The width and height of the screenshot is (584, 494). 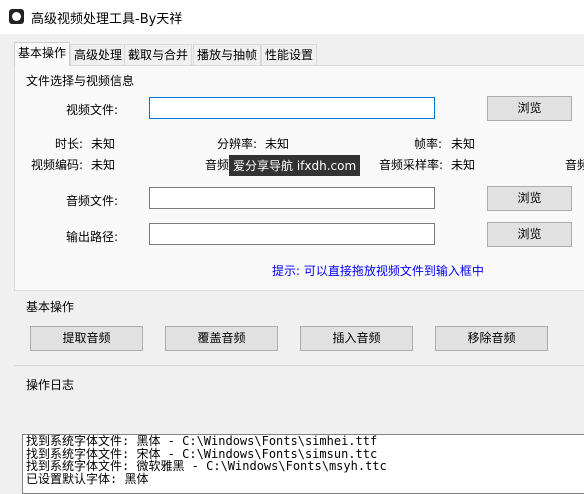 What do you see at coordinates (87, 478) in the screenshot?
I see `log-line: 已设置默认字体: 黑体` at bounding box center [87, 478].